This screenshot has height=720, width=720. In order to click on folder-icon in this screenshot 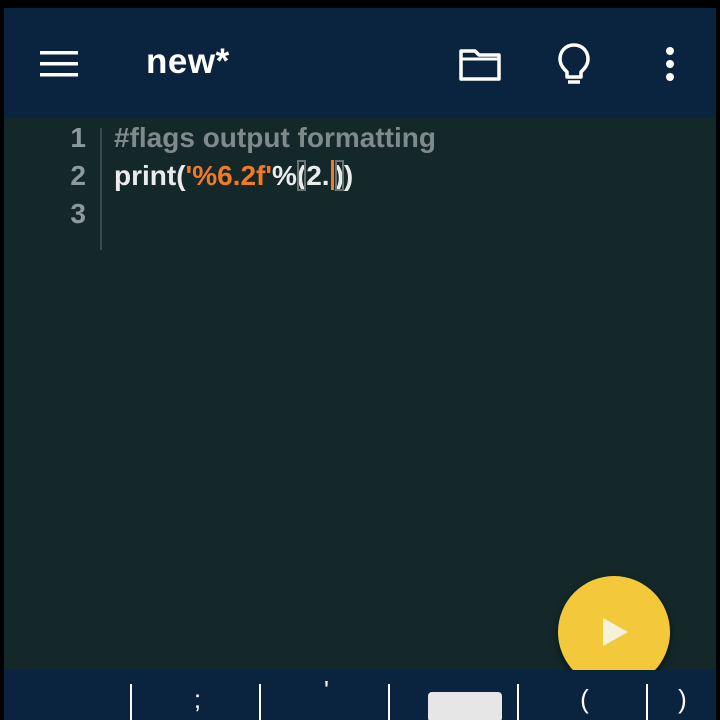, I will do `click(480, 64)`.